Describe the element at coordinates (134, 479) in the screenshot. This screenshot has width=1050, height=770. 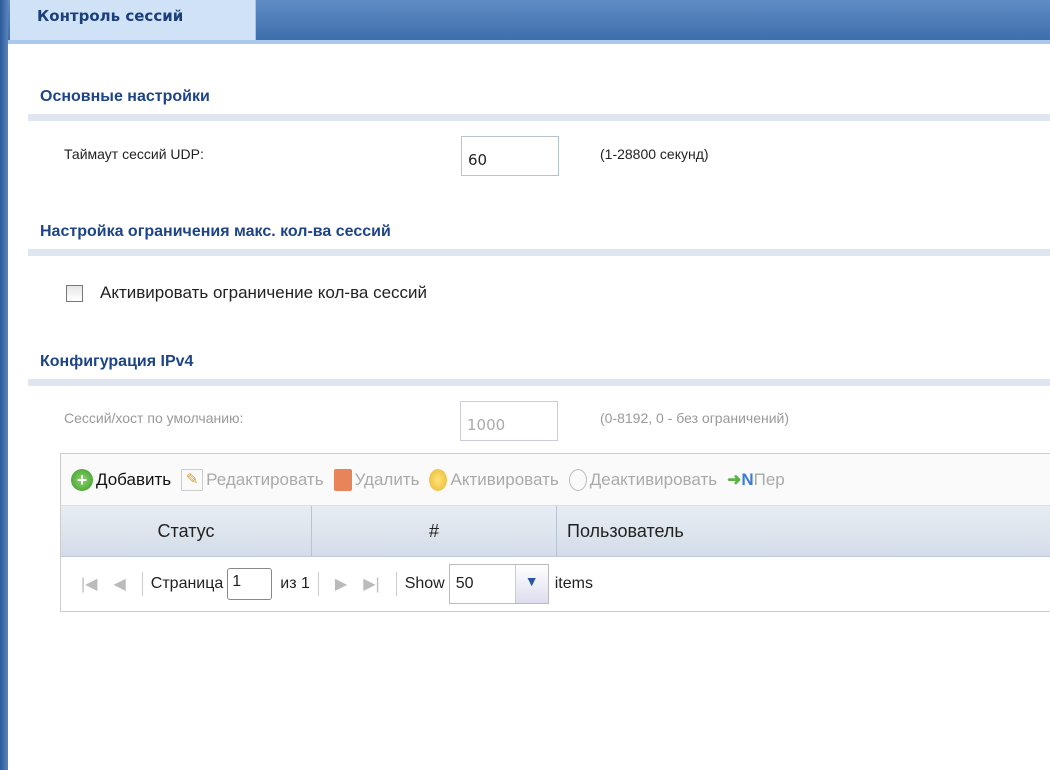
I see `add-label: Добавить` at that location.